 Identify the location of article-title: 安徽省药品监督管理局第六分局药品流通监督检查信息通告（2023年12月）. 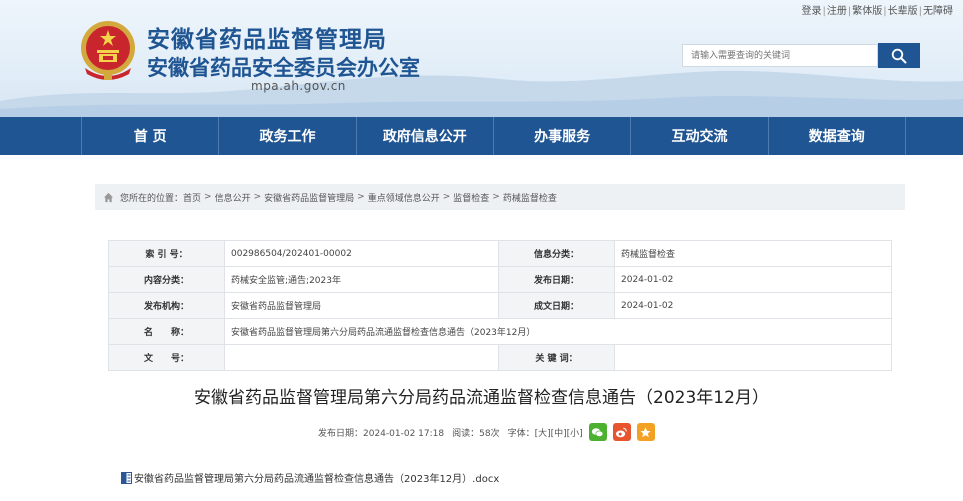
(481, 398).